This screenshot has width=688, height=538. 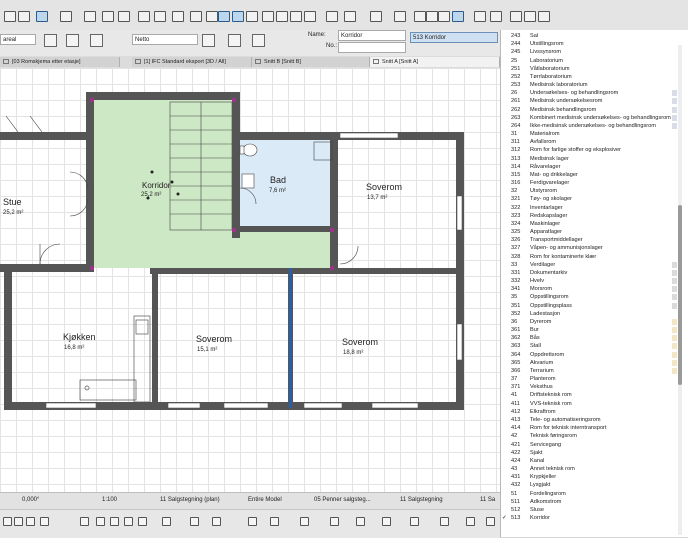 What do you see at coordinates (594, 167) in the screenshot?
I see `zone-list-item: 314 Råvarelager` at bounding box center [594, 167].